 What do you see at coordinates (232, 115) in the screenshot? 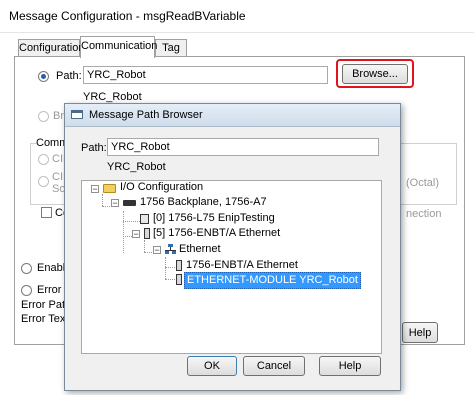
I see `browser-title-bar: Message Path Browser` at bounding box center [232, 115].